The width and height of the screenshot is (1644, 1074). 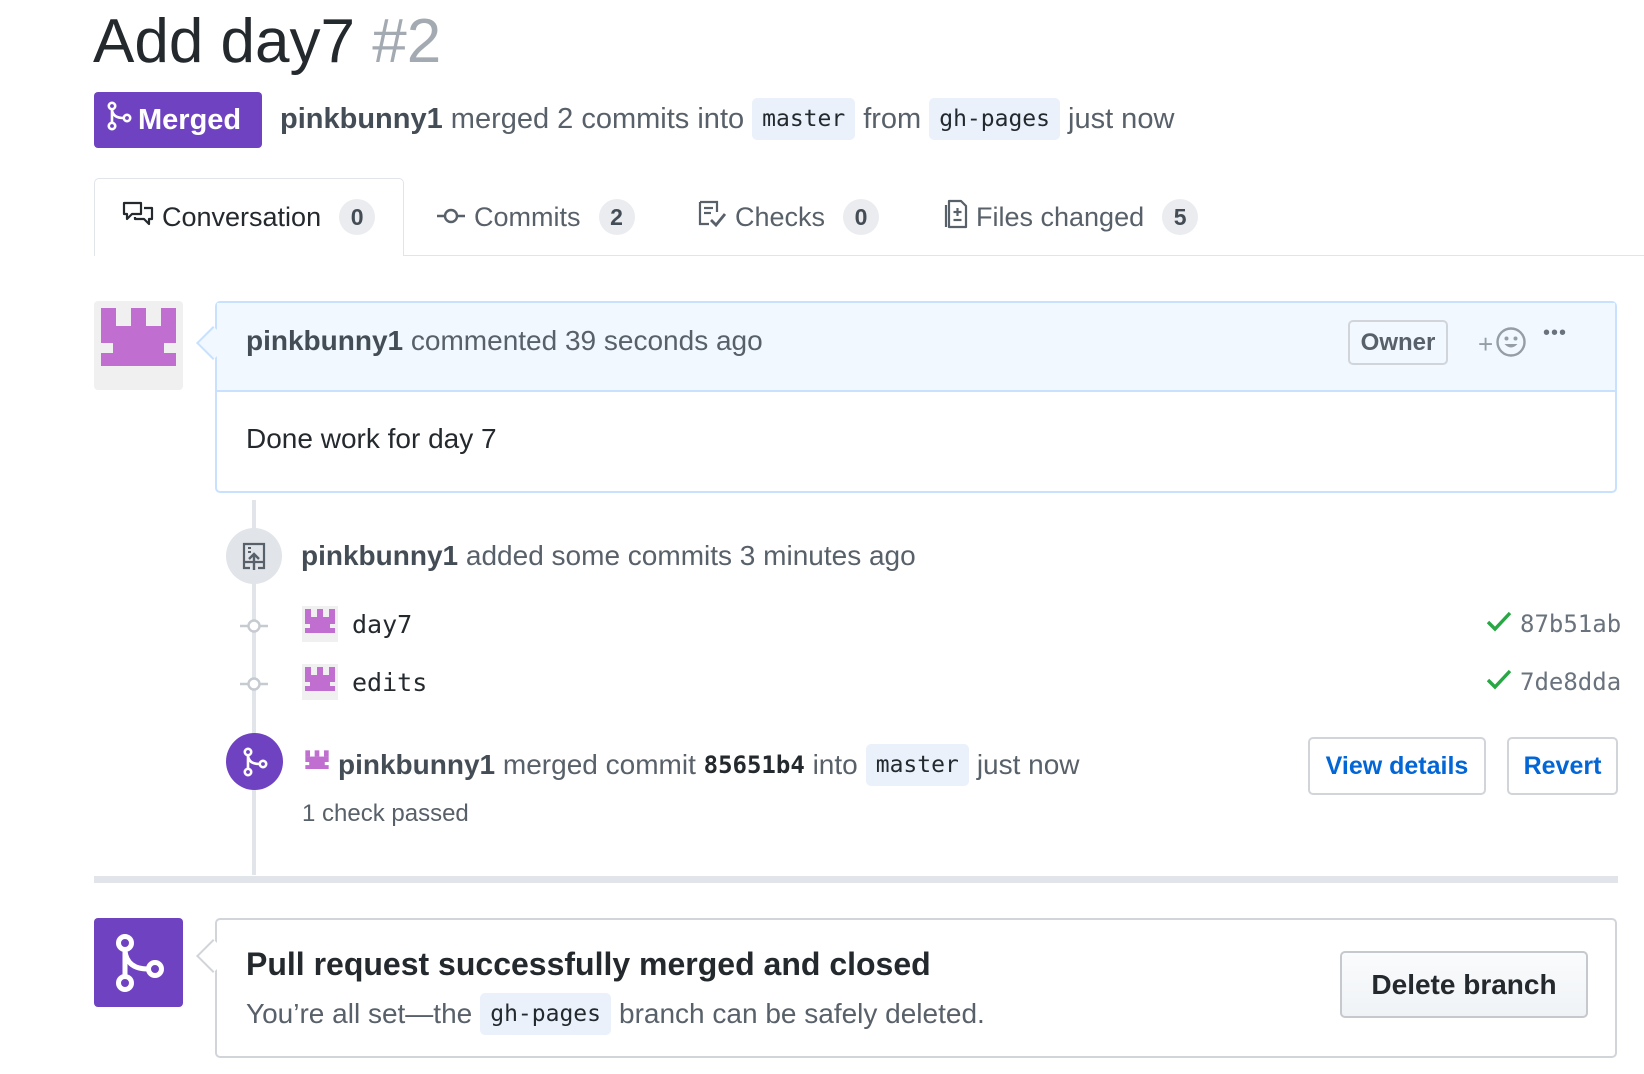 I want to click on comment-header-text: pinkbunny1 commented 39 seconds ago, so click(x=504, y=341).